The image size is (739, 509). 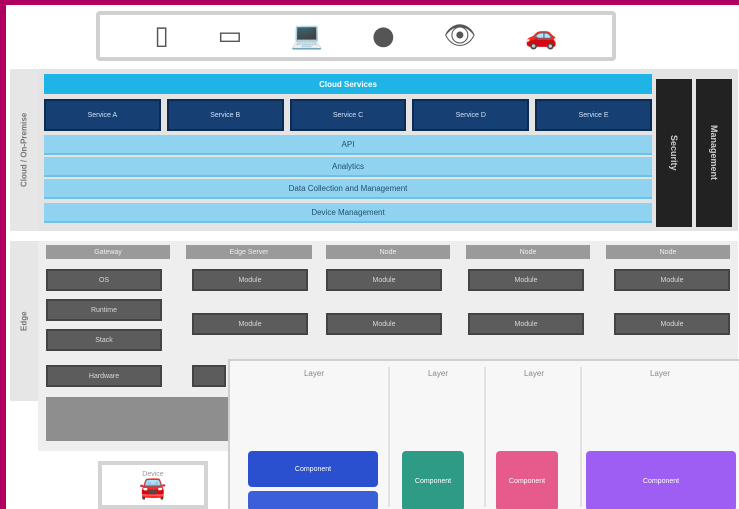 I want to click on phone-icon: ▯, so click(x=161, y=36).